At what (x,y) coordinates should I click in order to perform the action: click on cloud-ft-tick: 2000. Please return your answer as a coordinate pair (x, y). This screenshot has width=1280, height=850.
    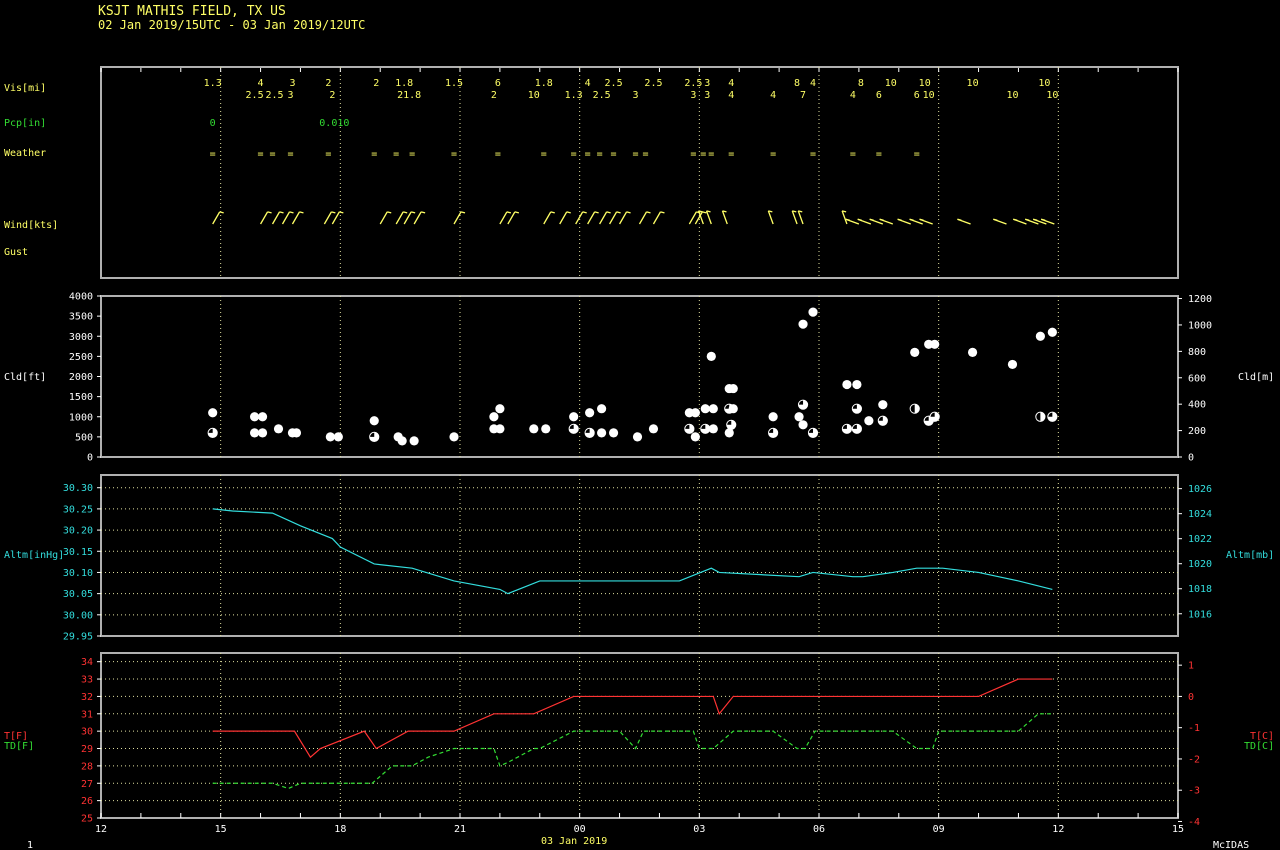
    Looking at the image, I should click on (81, 377).